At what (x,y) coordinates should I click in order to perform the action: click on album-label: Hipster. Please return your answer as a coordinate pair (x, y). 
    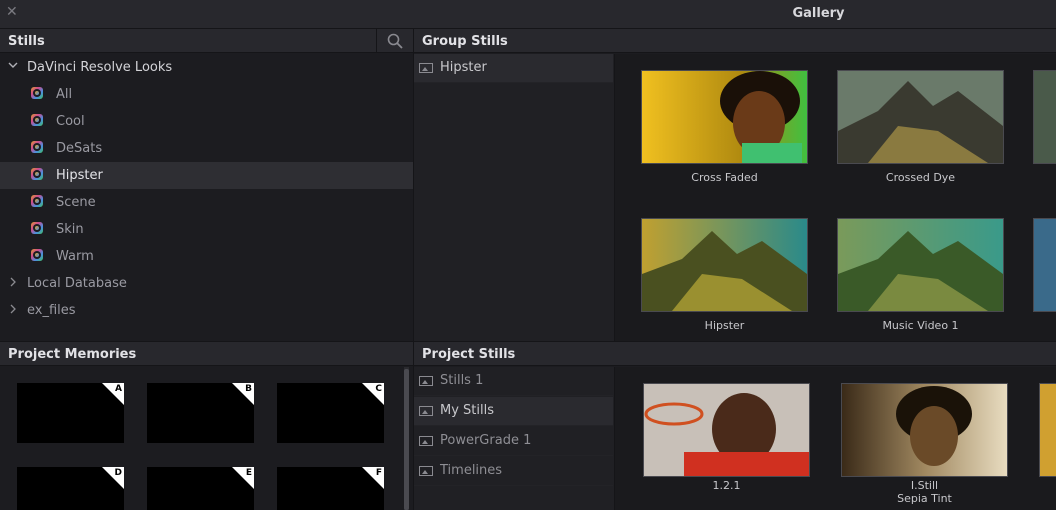
    Looking at the image, I should click on (463, 67).